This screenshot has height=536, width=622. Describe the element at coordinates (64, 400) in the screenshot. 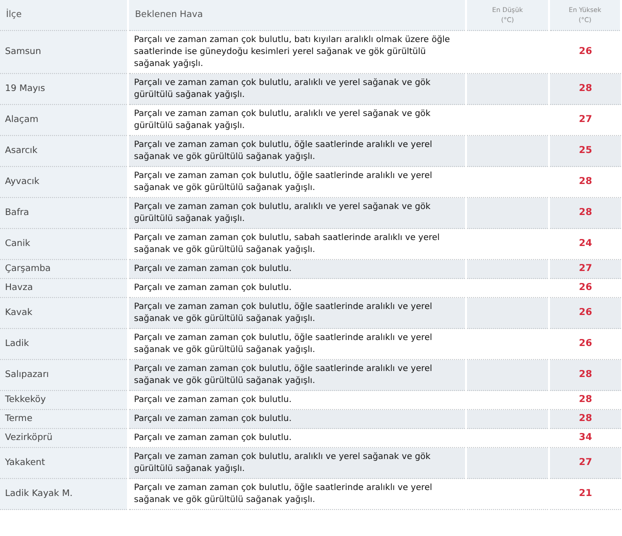

I see `district-cell: Tekkeköy` at that location.